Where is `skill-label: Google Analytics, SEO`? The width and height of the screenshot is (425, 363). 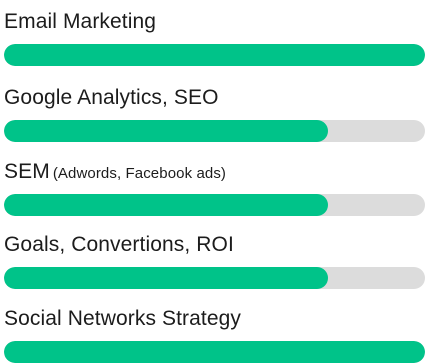 skill-label: Google Analytics, SEO is located at coordinates (214, 98).